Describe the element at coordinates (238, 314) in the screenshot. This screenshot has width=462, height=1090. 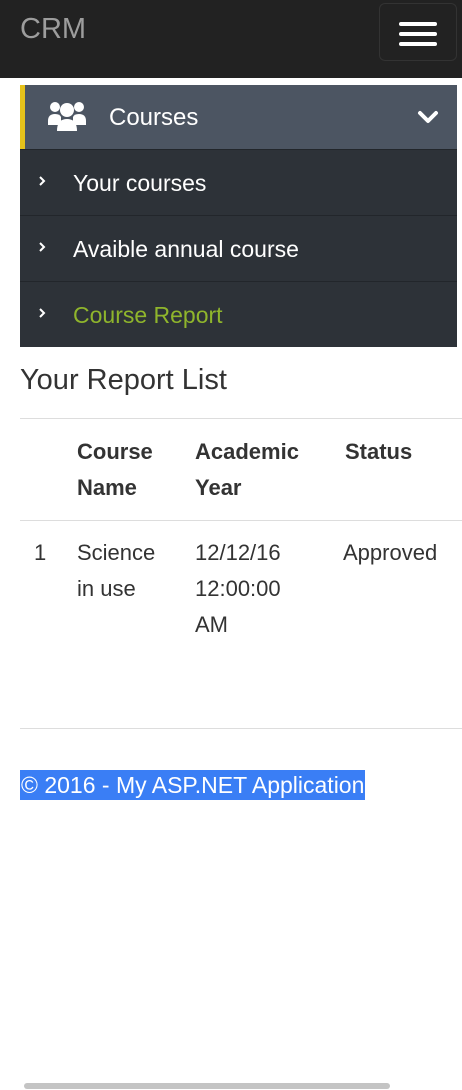
I see `menu-item-course-report: Course Report` at that location.